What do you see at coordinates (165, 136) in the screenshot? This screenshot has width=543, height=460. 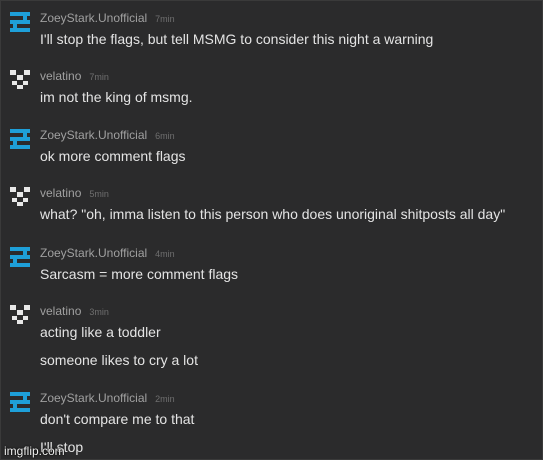 I see `timestamp: 6min` at bounding box center [165, 136].